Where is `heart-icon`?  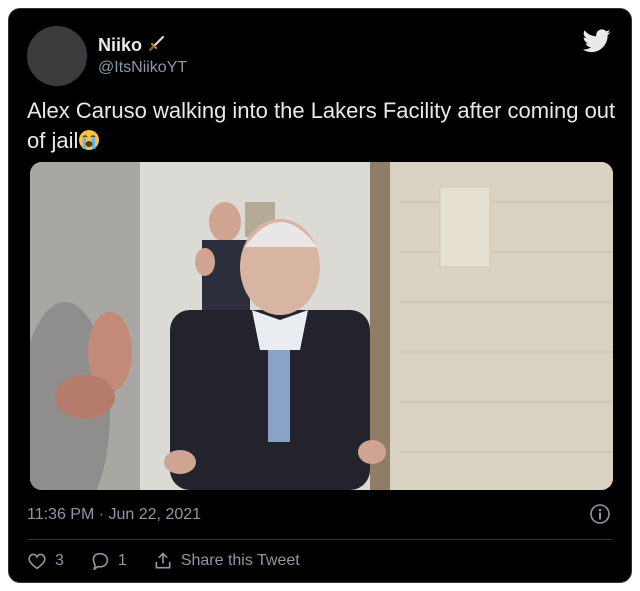
heart-icon is located at coordinates (37, 561).